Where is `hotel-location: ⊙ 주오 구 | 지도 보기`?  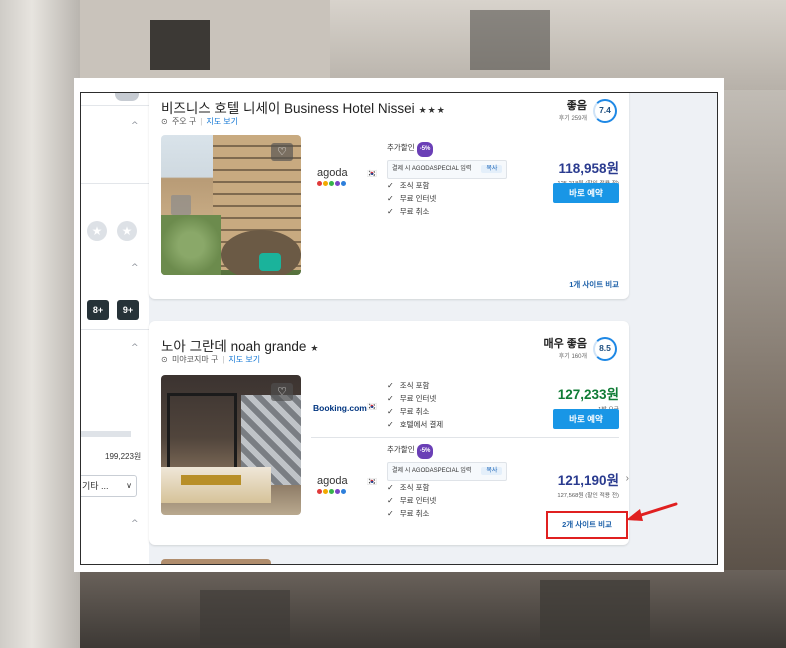 hotel-location: ⊙ 주오 구 | 지도 보기 is located at coordinates (199, 121).